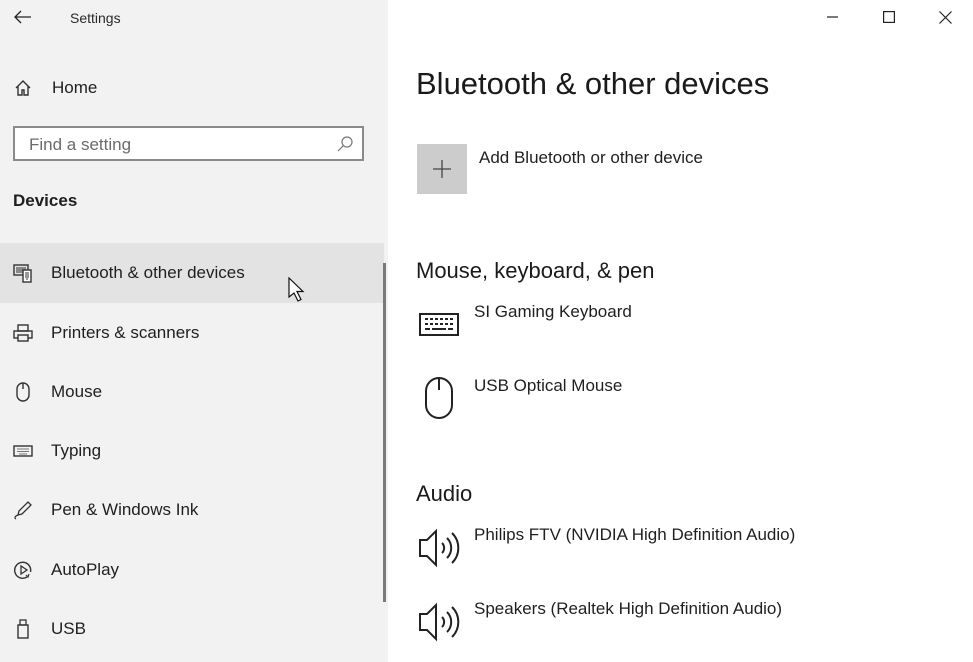  What do you see at coordinates (194, 88) in the screenshot?
I see `sidebar-item-home: Home` at bounding box center [194, 88].